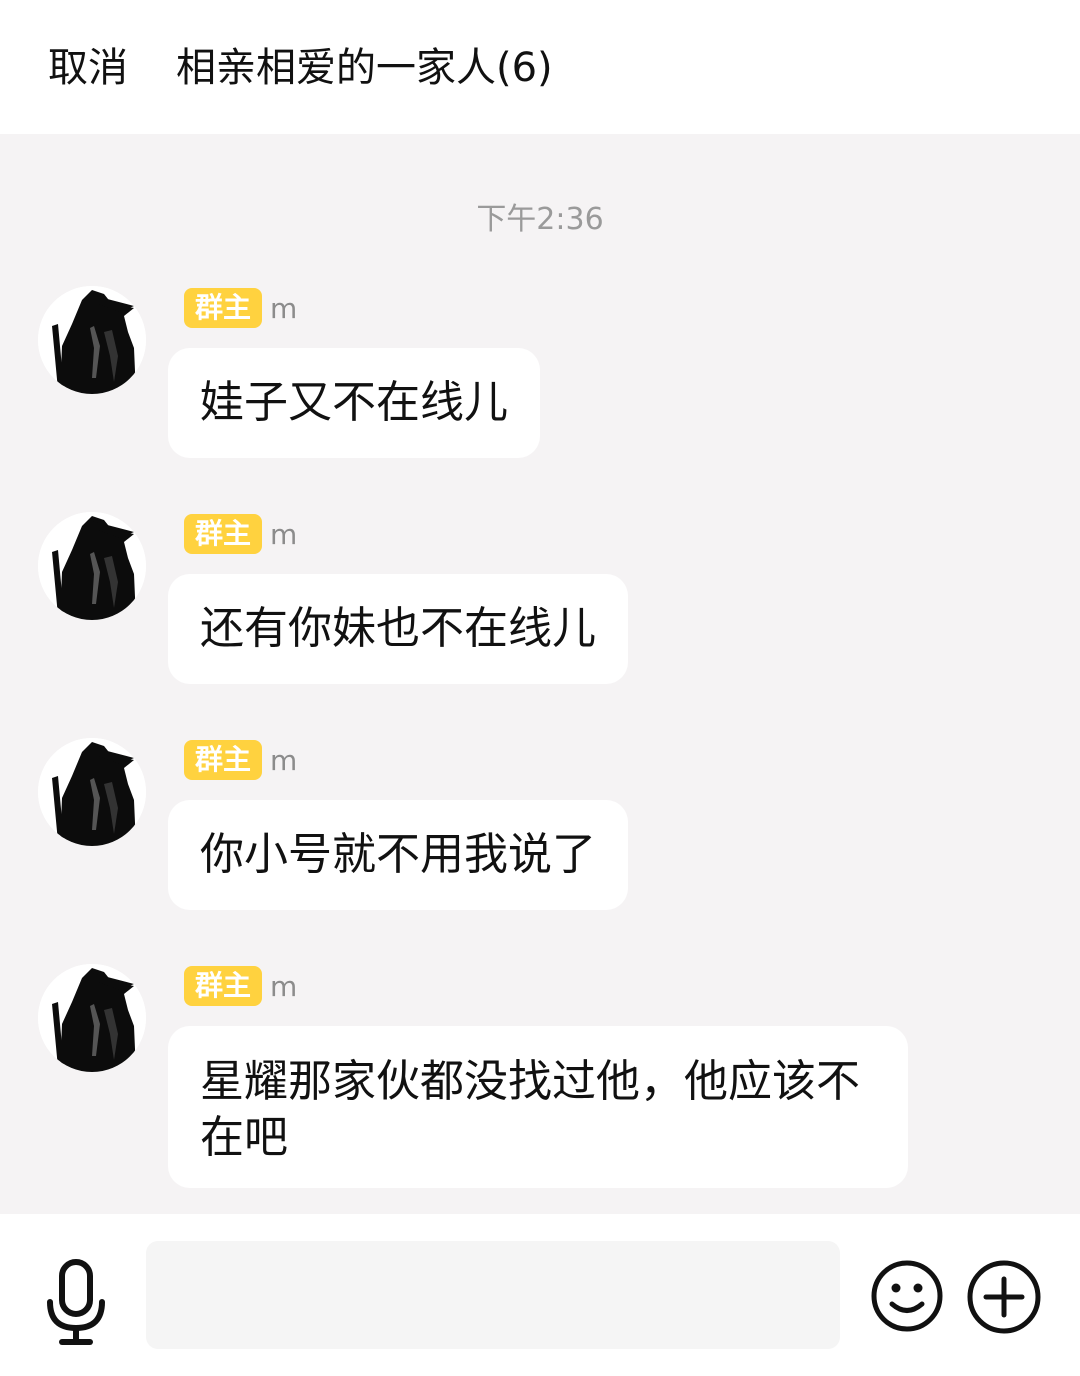  Describe the element at coordinates (493, 1295) in the screenshot. I see `message-input` at that location.